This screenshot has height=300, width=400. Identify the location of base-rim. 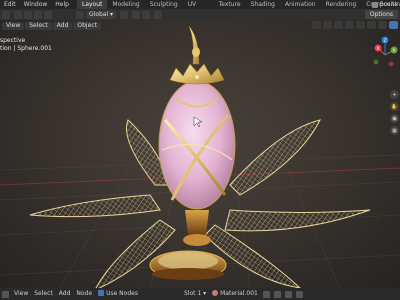
(188, 261).